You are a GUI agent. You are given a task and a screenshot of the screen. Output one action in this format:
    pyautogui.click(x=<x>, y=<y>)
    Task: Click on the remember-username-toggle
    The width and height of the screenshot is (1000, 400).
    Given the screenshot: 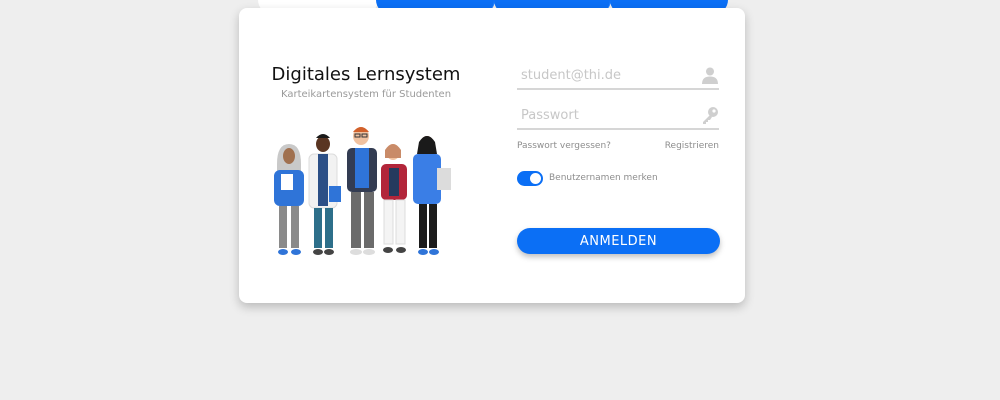 What is the action you would take?
    pyautogui.click(x=530, y=178)
    